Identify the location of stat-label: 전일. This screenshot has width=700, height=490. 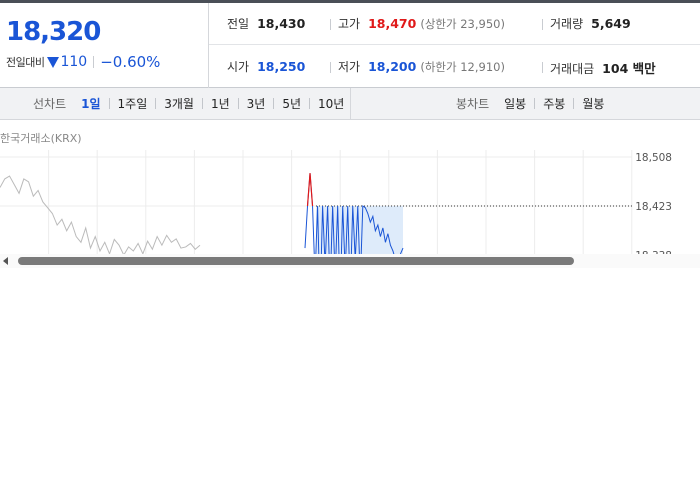
(238, 24).